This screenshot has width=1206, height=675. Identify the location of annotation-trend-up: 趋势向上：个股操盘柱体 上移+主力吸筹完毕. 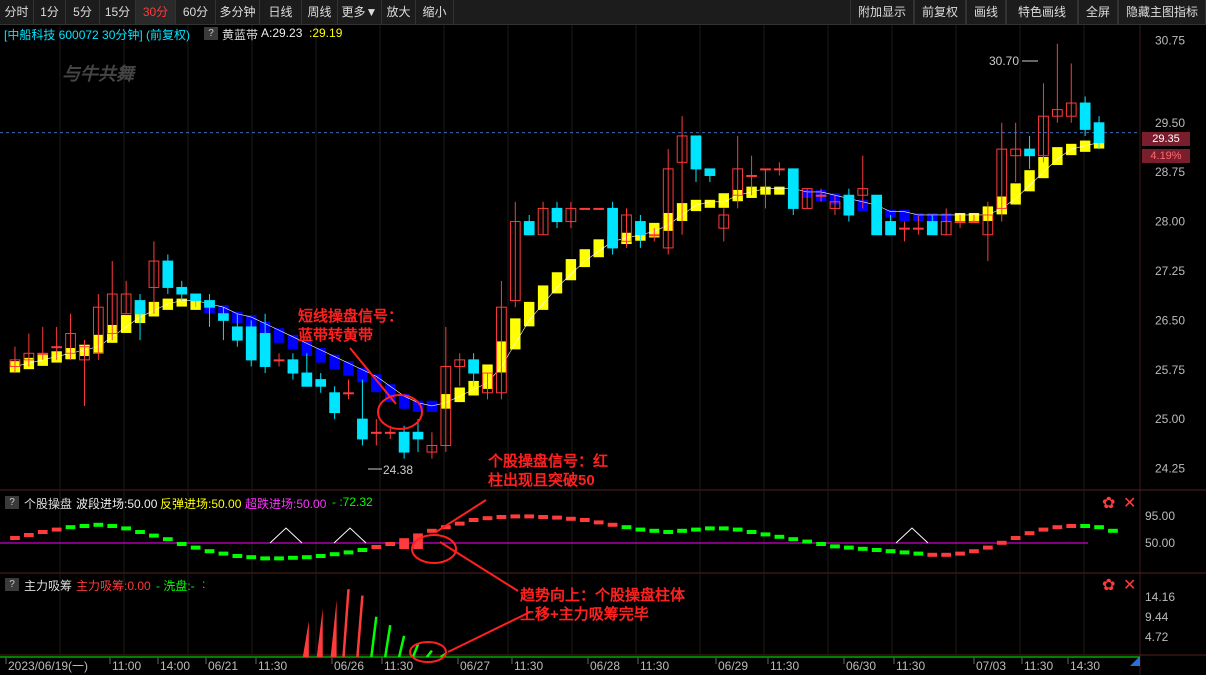
(602, 605).